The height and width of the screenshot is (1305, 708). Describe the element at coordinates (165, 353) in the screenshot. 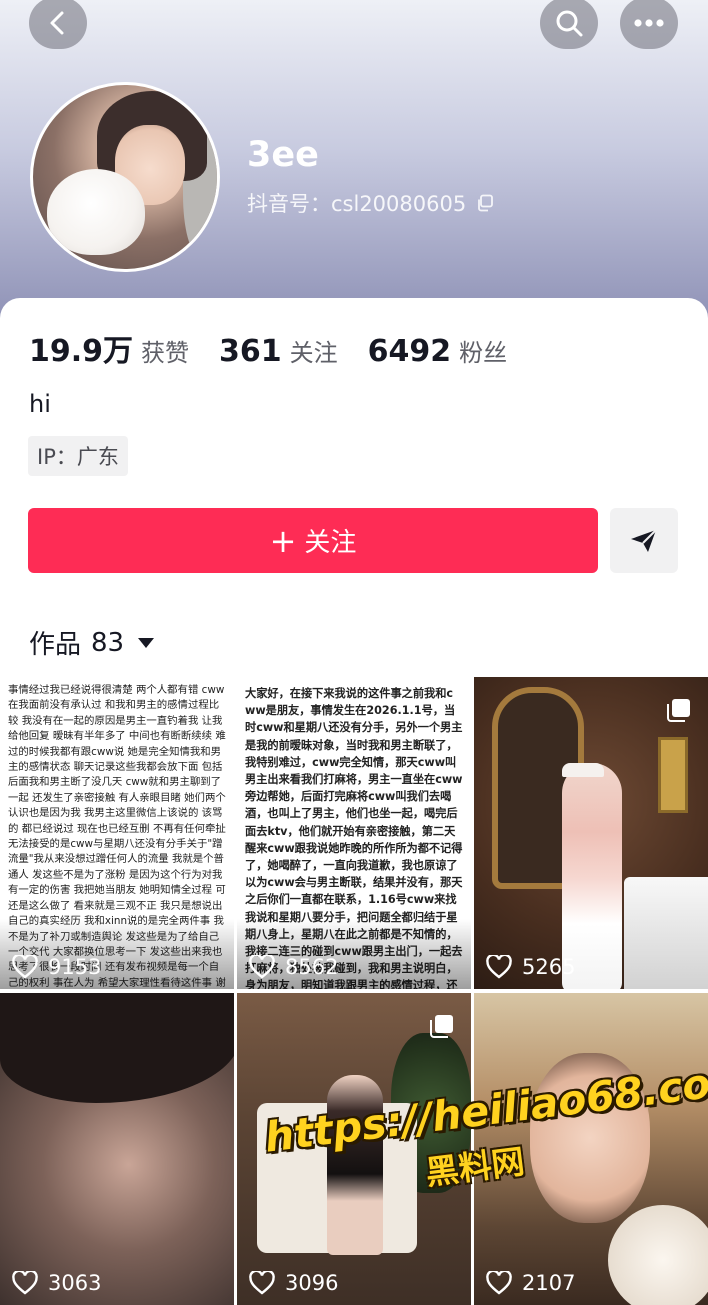

I see `stat-likes-label: 获赞` at that location.